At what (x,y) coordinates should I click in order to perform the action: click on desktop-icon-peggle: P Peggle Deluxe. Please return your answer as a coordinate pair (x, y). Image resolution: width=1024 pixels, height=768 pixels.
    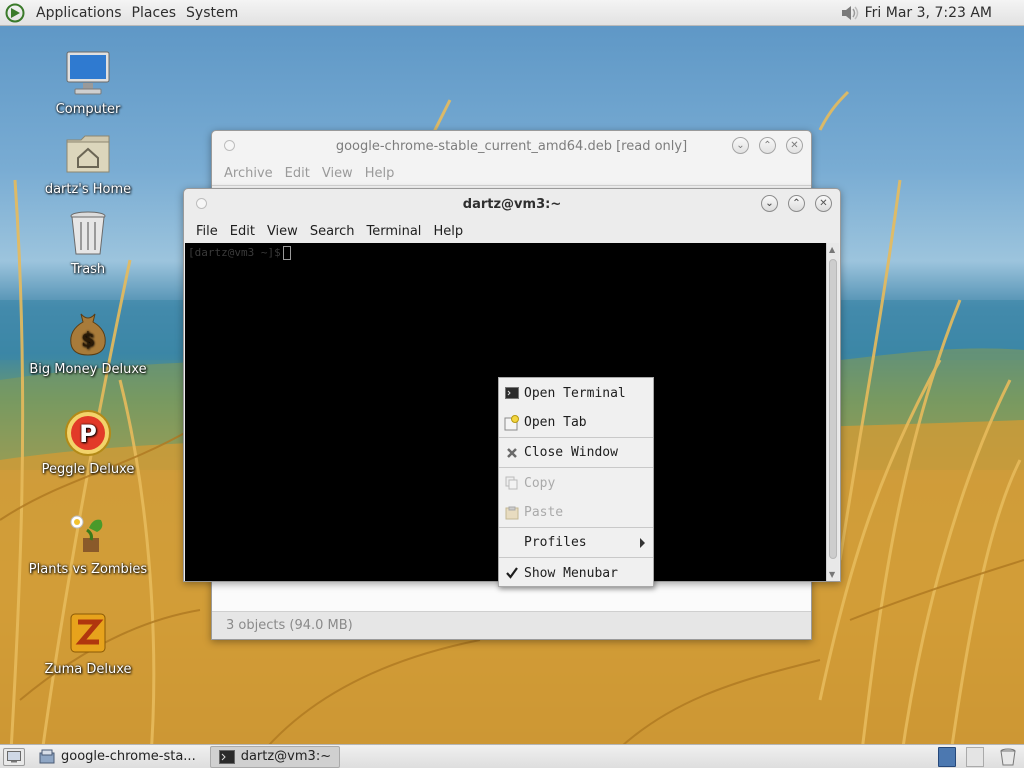
    Looking at the image, I should click on (88, 442).